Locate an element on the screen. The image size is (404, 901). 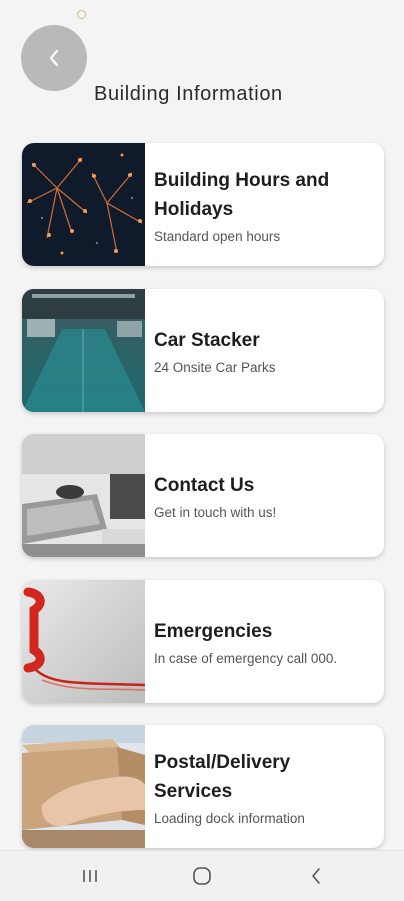
delivery-box-image is located at coordinates (83, 786).